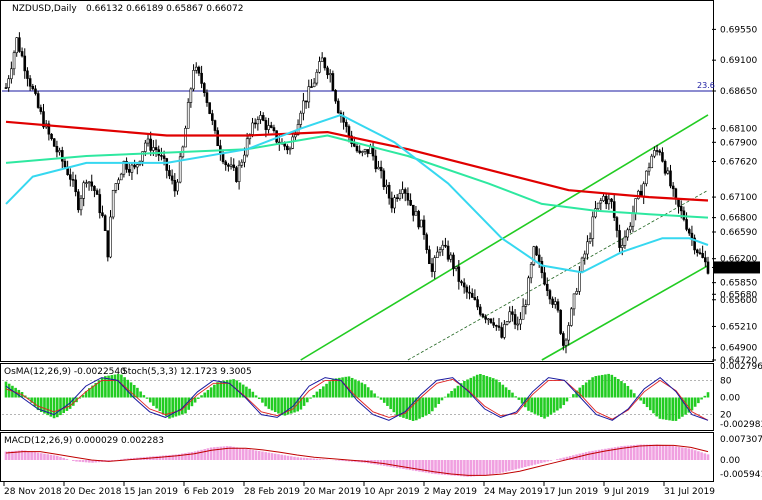 The height and width of the screenshot is (500, 762). I want to click on time-label: 20 Dec 2018, so click(93, 492).